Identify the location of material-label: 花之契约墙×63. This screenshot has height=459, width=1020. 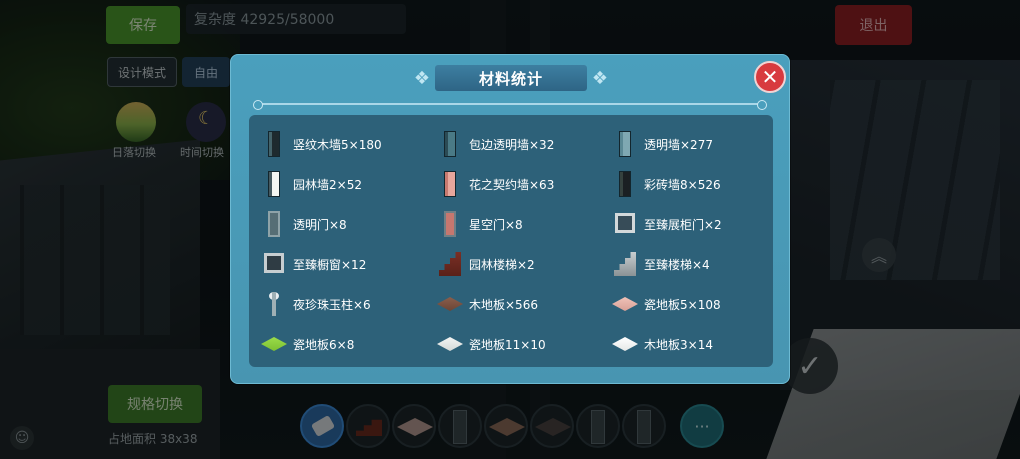
(512, 184).